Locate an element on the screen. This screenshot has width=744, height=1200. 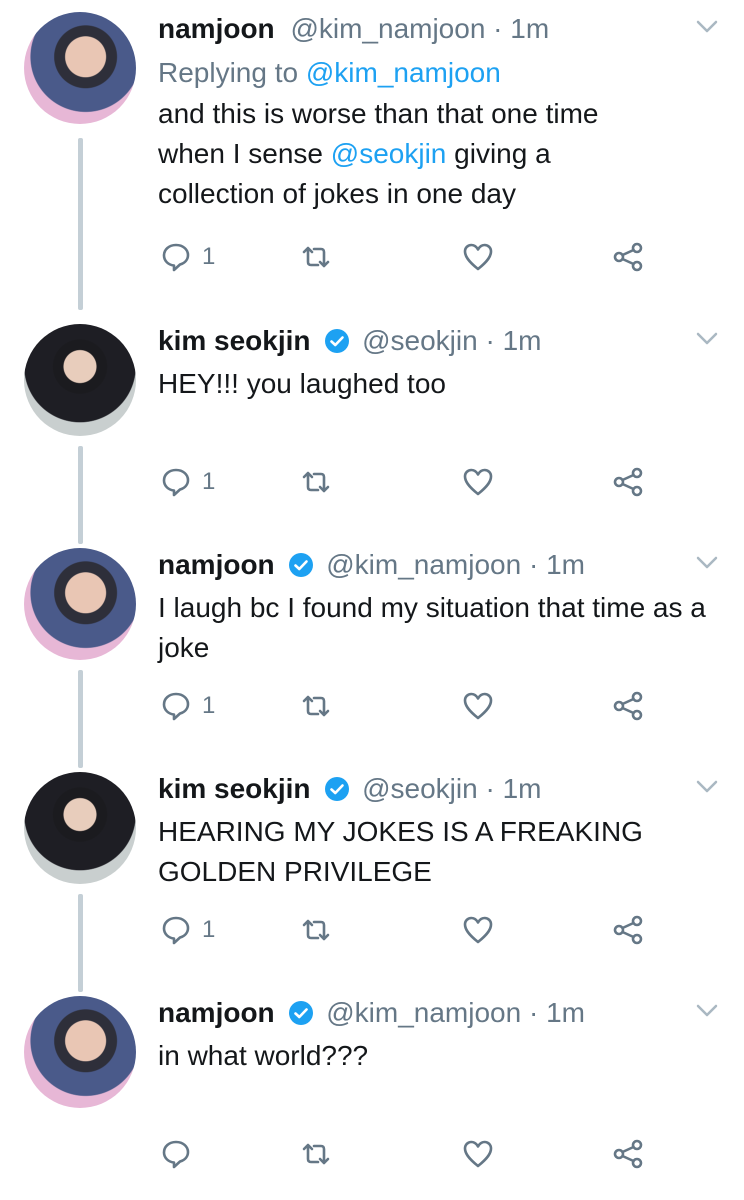
replying-to-handle: @kim_namjoon is located at coordinates (403, 72).